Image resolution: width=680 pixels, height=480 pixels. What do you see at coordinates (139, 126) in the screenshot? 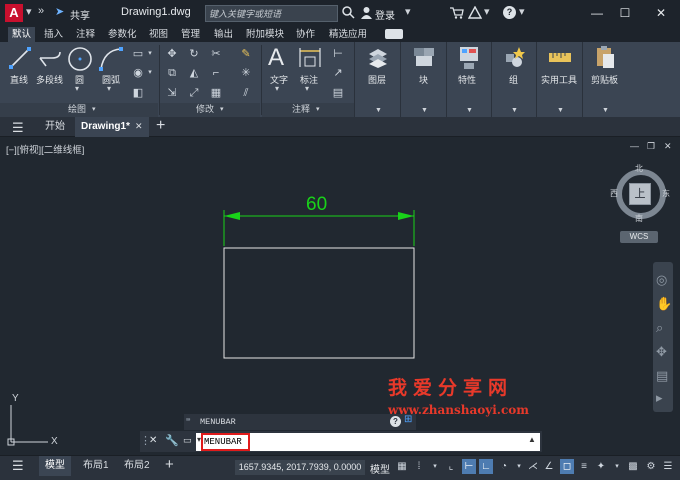
I see `close-tab-icon: ✕` at bounding box center [139, 126].